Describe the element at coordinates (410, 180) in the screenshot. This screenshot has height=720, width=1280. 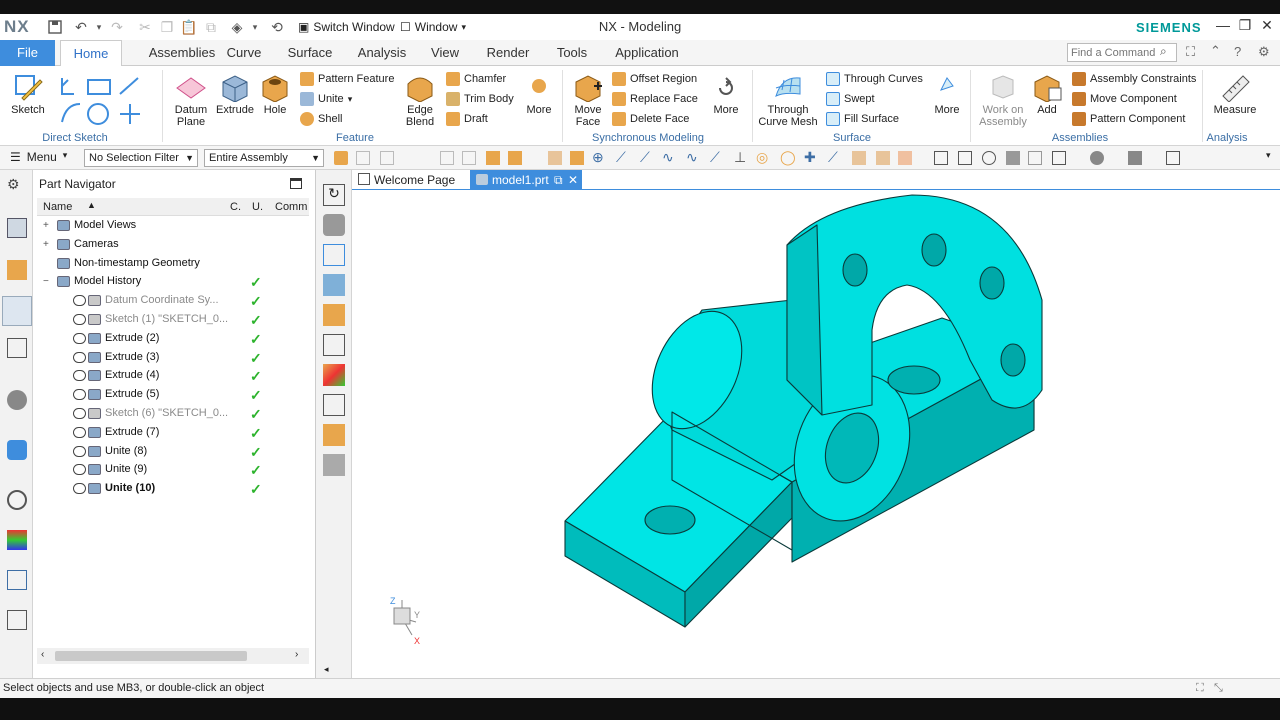
I see `tab-welcome-page: Welcome Page` at that location.